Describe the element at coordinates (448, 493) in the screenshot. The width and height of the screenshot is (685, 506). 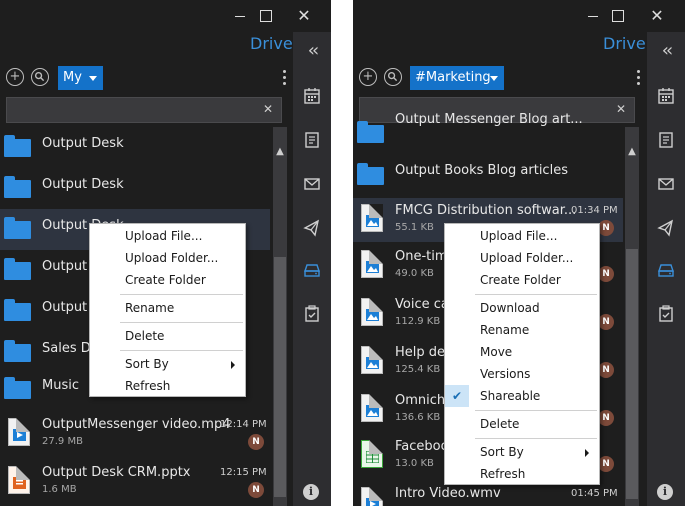
I see `item-name: Intro Video.wmv` at that location.